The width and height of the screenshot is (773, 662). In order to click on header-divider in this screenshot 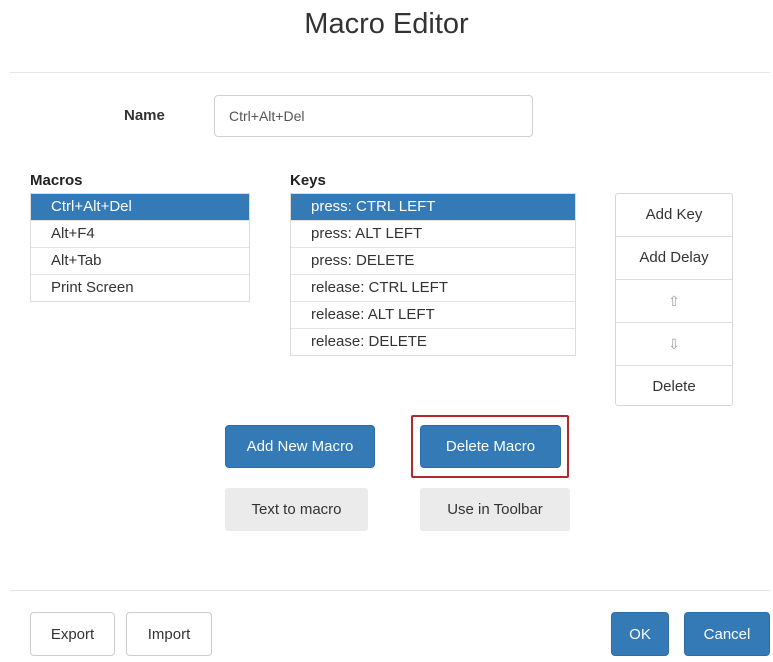, I will do `click(390, 72)`.